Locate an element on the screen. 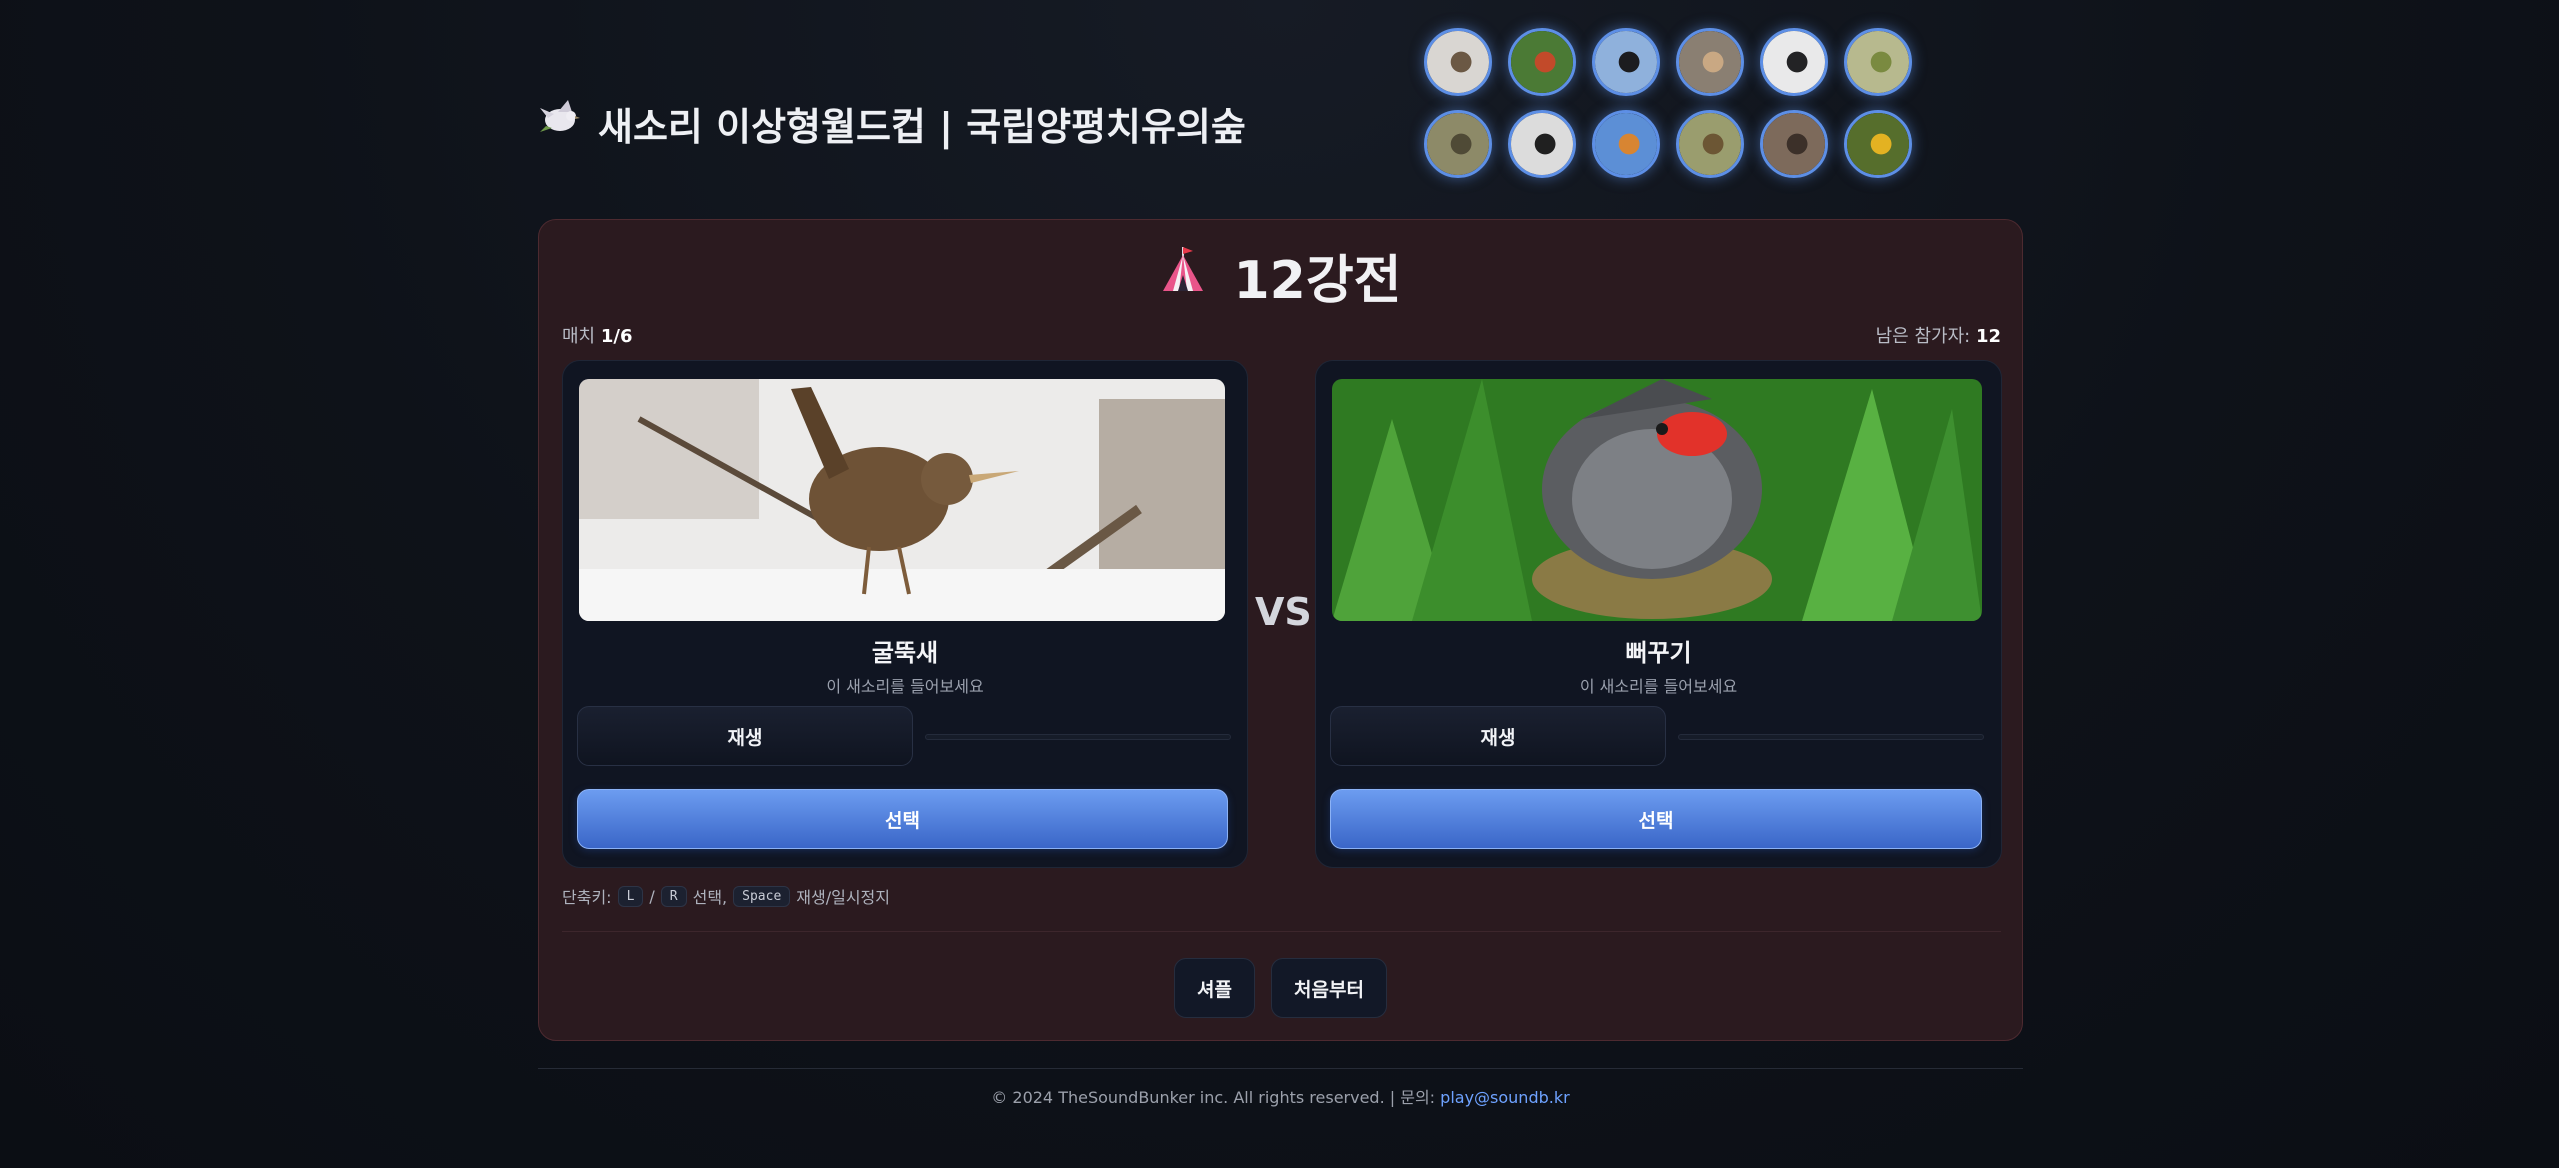 The width and height of the screenshot is (2559, 1168). wren-thumbnail-image is located at coordinates (1458, 62).